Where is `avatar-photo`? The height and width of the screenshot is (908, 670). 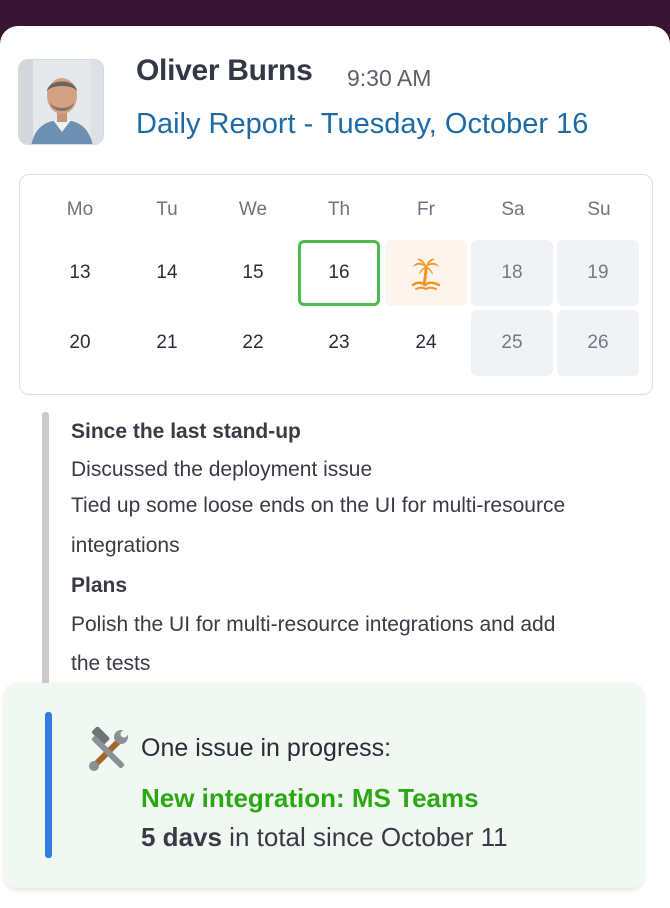 avatar-photo is located at coordinates (61, 102).